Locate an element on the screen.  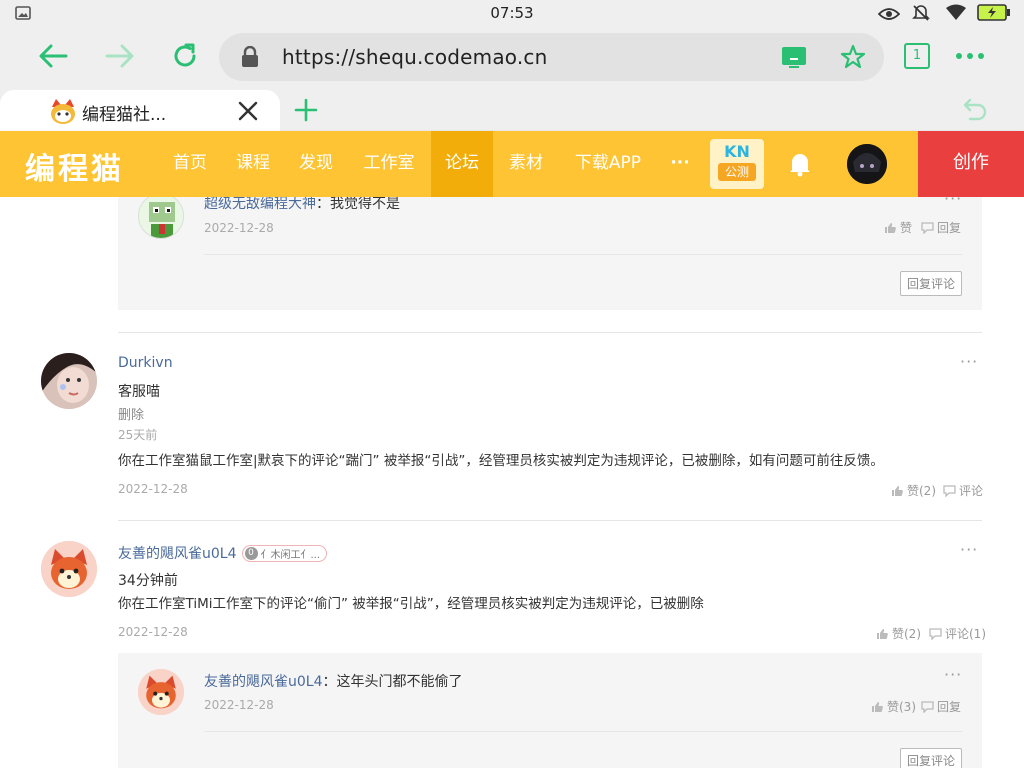
comment-comment-button: 评论 is located at coordinates (963, 490).